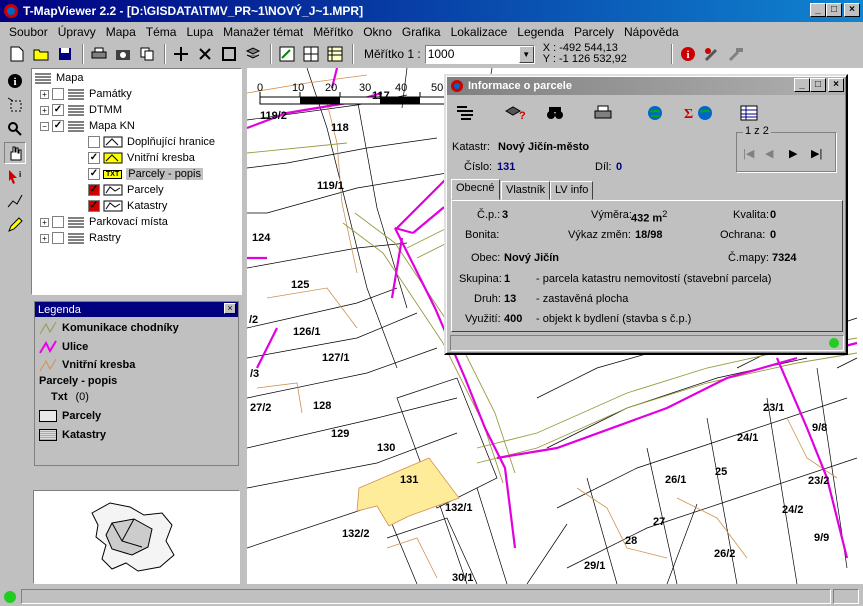 The image size is (863, 606). What do you see at coordinates (230, 308) in the screenshot?
I see `legend-close-button: ×` at bounding box center [230, 308].